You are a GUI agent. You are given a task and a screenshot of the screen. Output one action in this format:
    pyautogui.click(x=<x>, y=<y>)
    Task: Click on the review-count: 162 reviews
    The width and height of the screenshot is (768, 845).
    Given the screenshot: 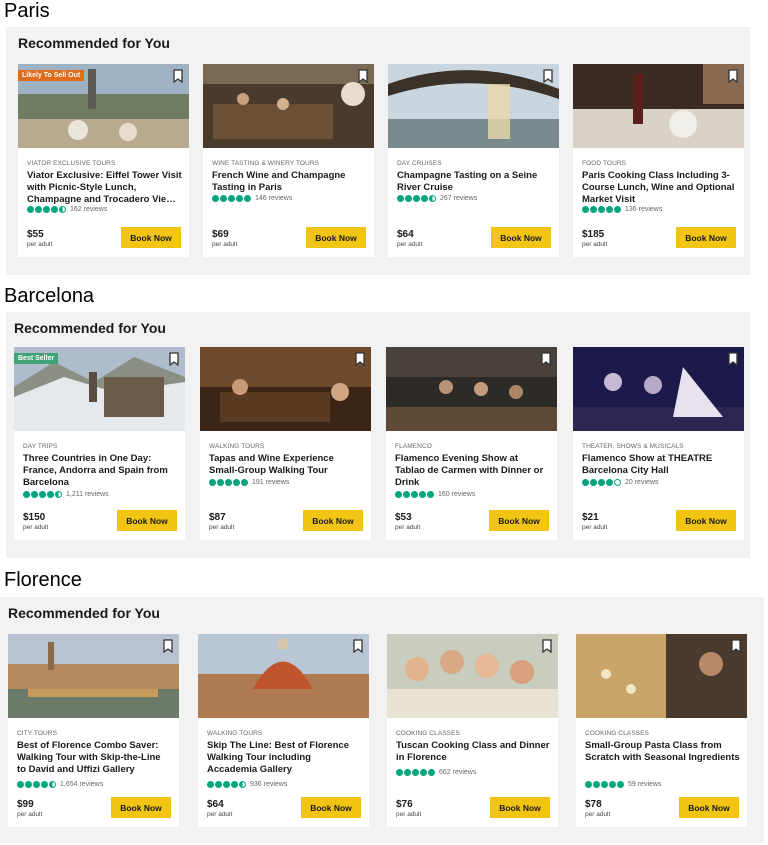 What is the action you would take?
    pyautogui.click(x=88, y=209)
    